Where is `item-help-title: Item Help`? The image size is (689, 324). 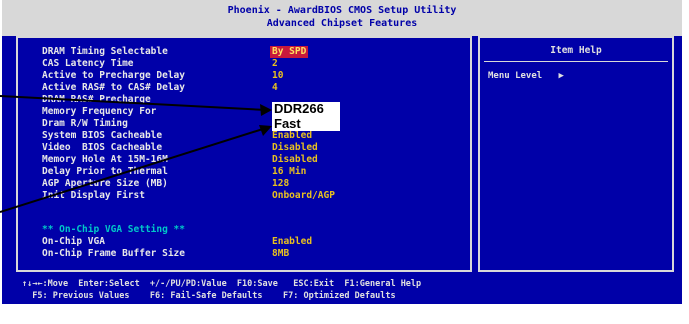
item-help-title: Item Help is located at coordinates (576, 50).